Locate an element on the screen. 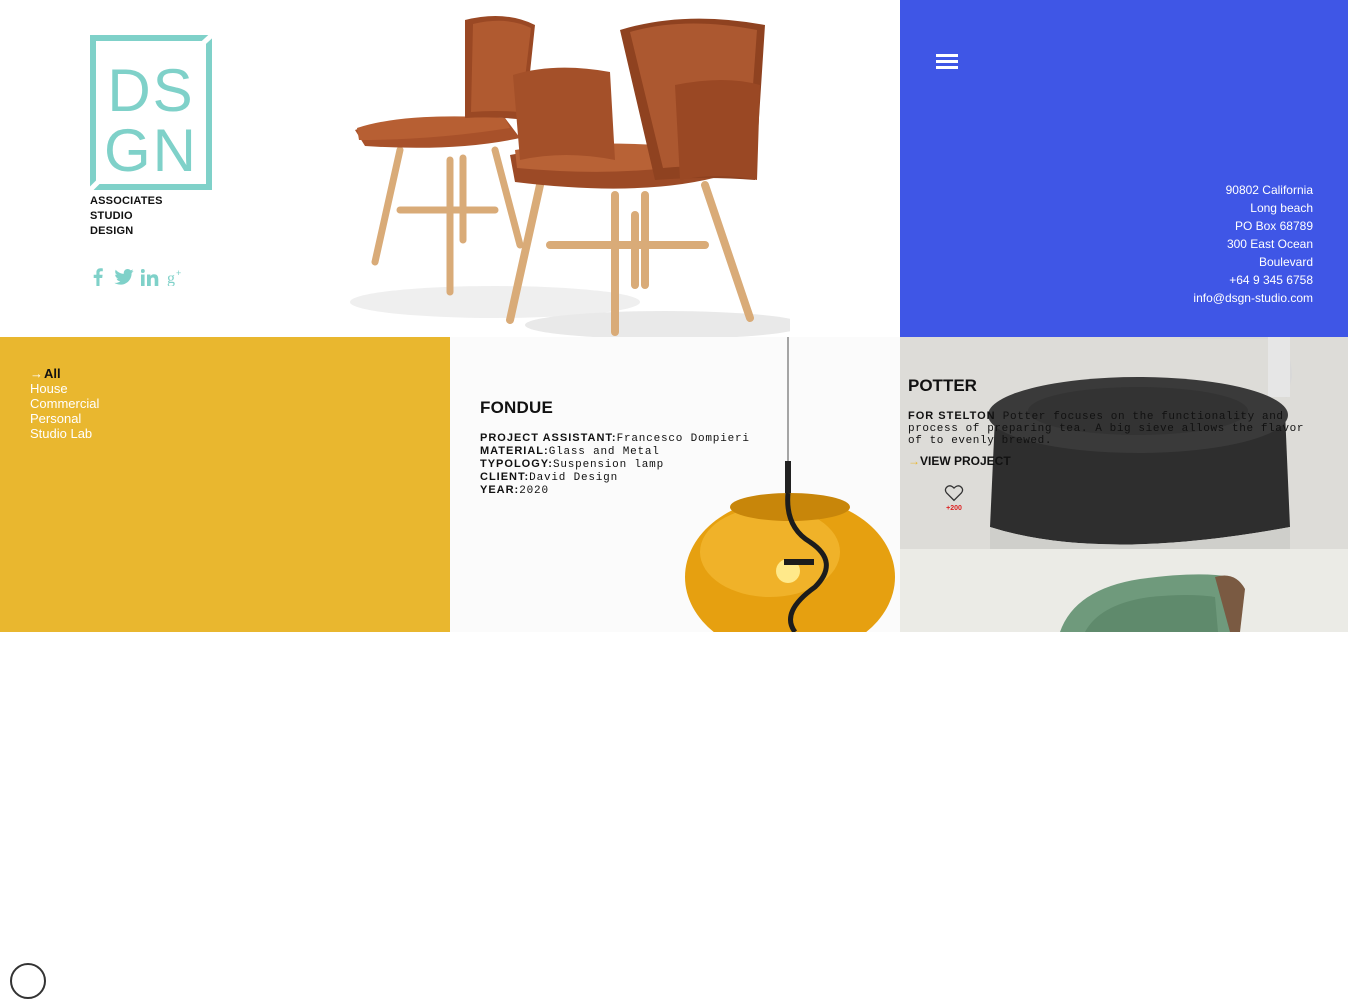  spec-key: YEAR: is located at coordinates (500, 490).